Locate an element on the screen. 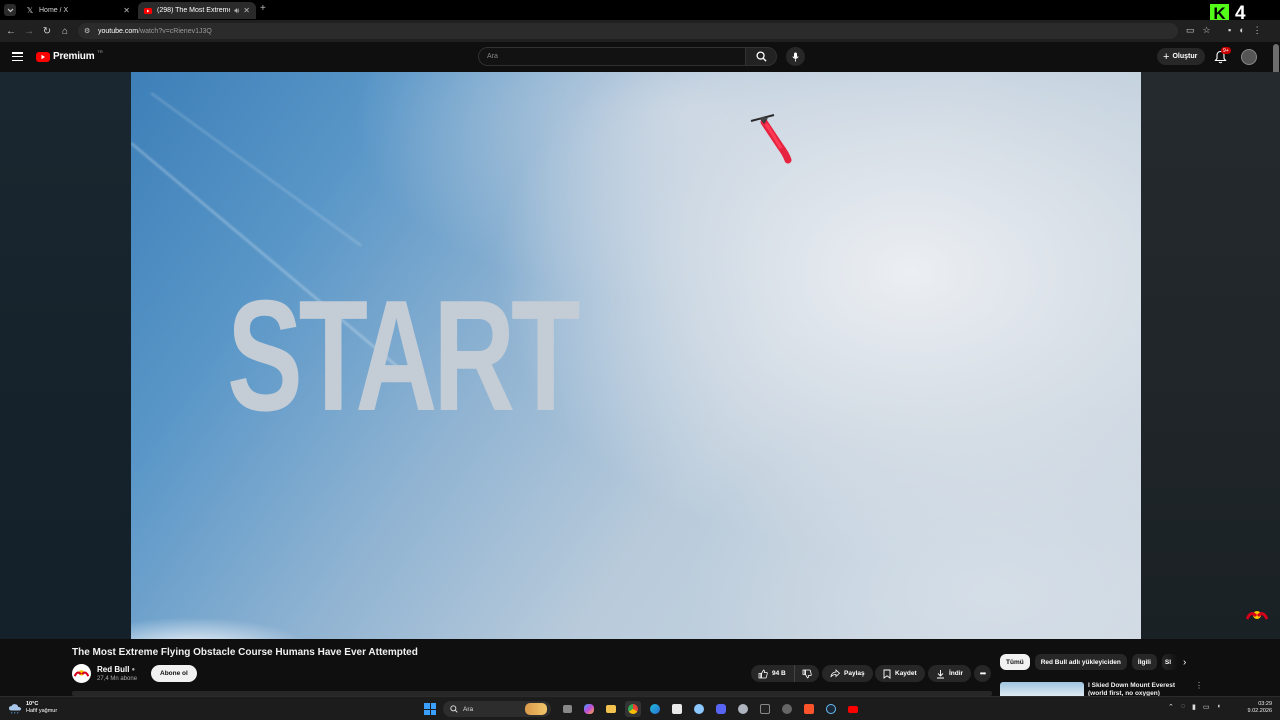 This screenshot has width=1280, height=720. copilot-icon is located at coordinates (589, 709).